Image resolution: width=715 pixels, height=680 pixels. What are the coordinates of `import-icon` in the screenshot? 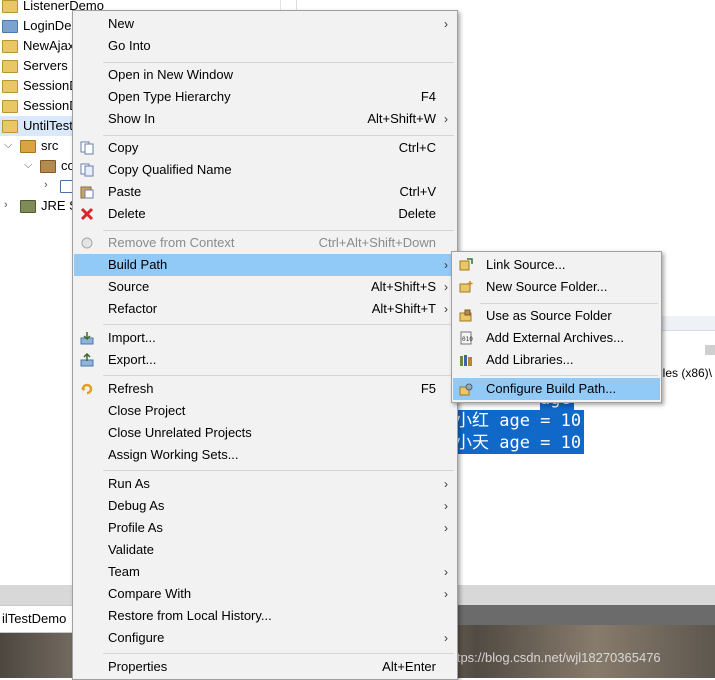 It's located at (87, 338).